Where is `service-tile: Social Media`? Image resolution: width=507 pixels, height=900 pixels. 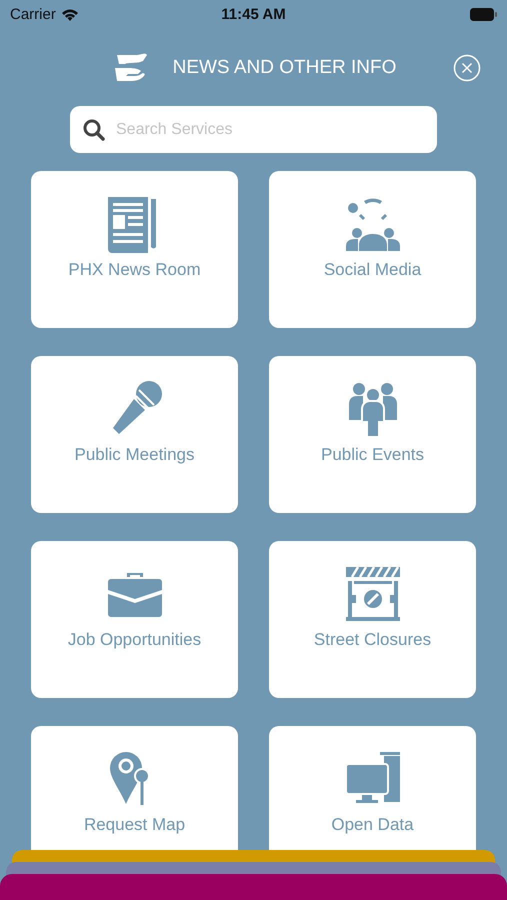 service-tile: Social Media is located at coordinates (372, 249).